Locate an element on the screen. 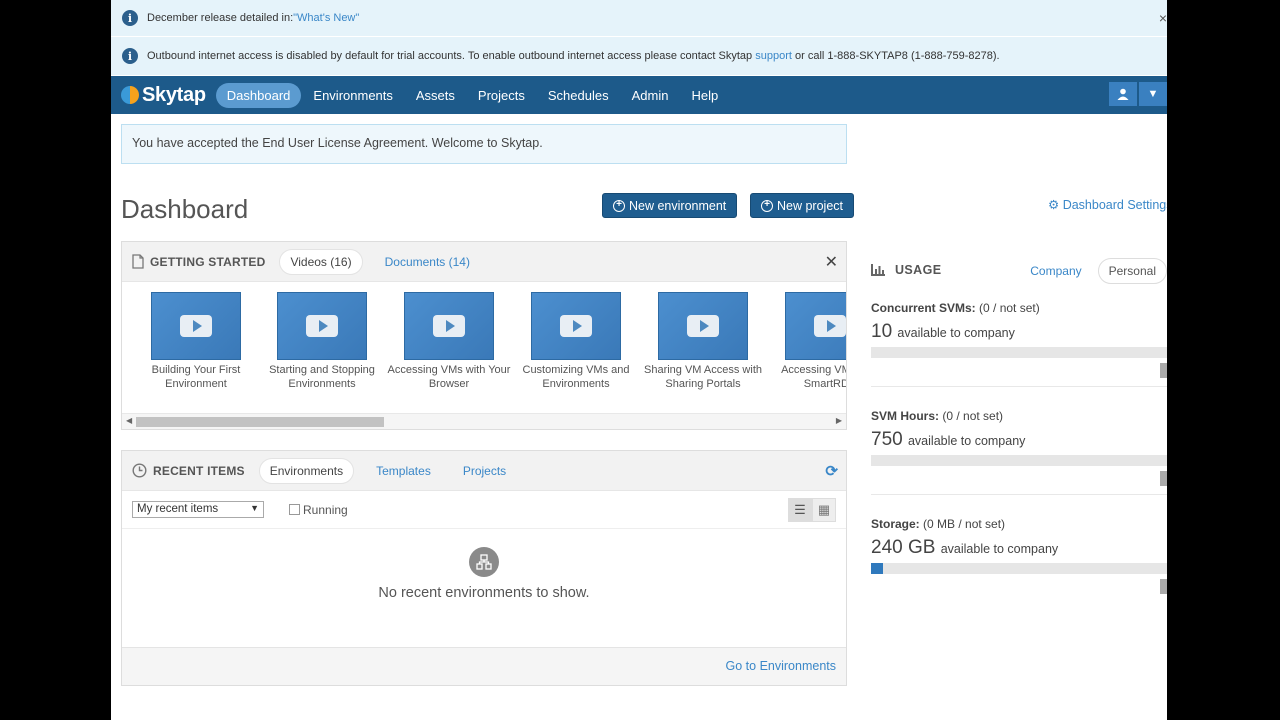  nav-projects: Projects is located at coordinates (501, 95).